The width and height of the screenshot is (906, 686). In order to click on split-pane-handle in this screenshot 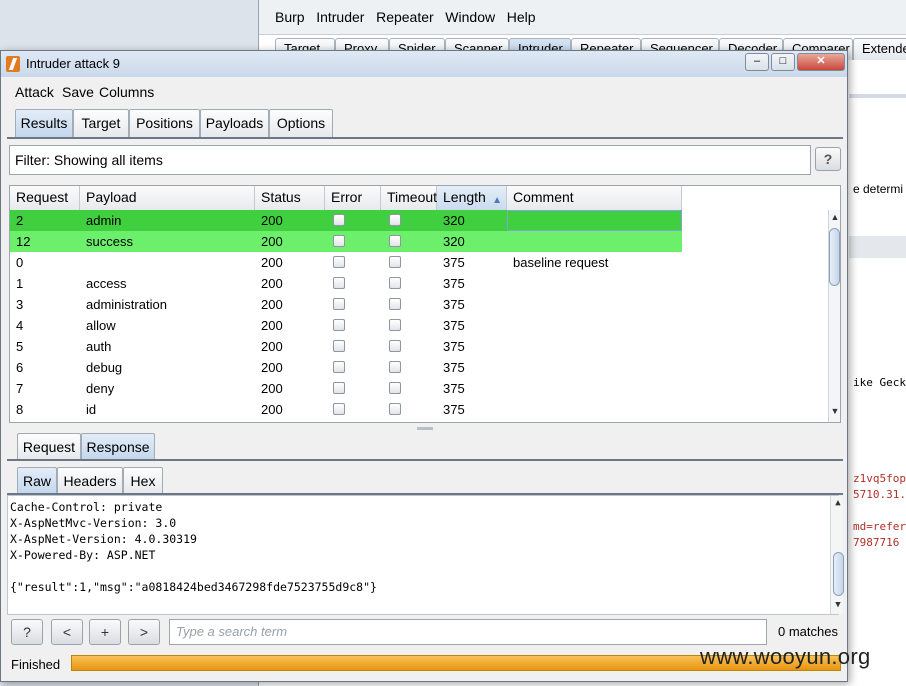, I will do `click(425, 428)`.